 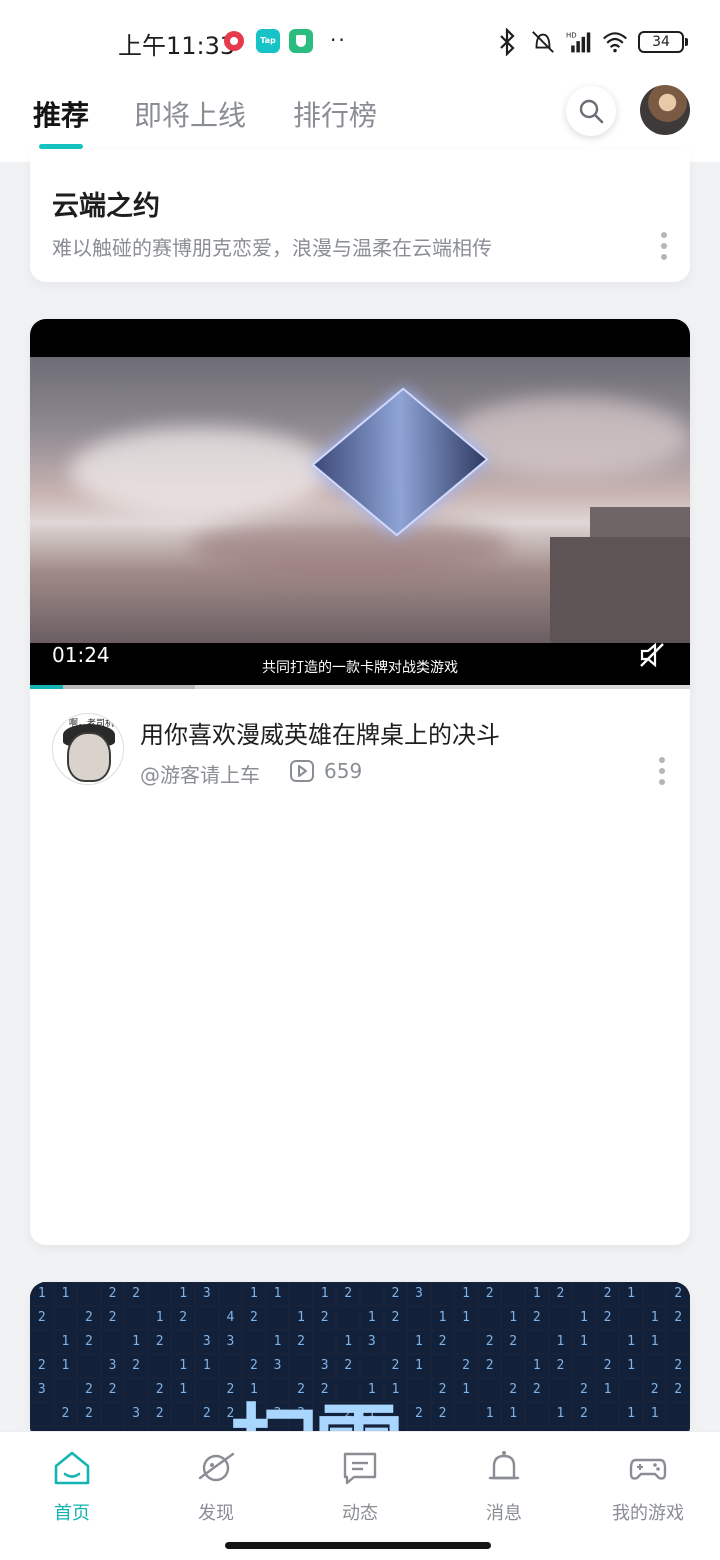 What do you see at coordinates (301, 41) in the screenshot?
I see `shield-app-icon` at bounding box center [301, 41].